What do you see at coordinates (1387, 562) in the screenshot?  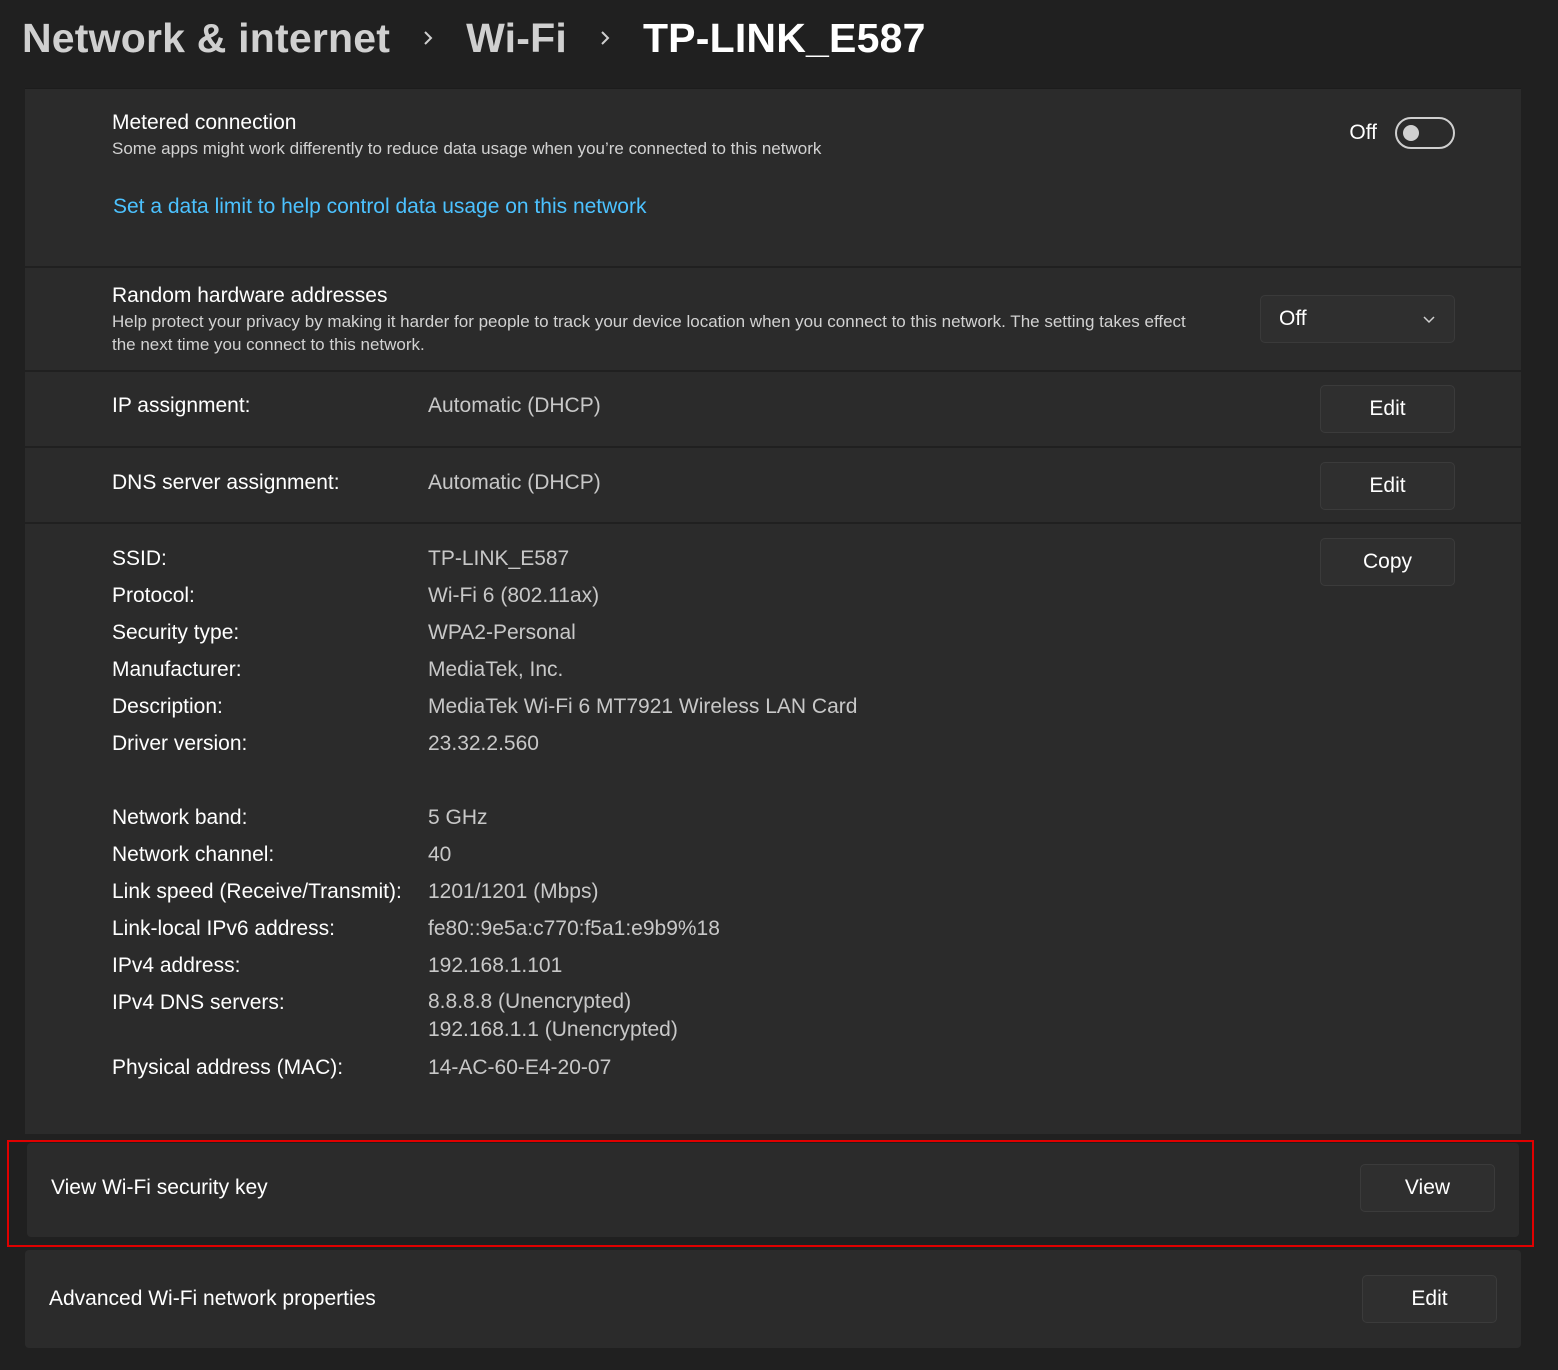 I see `copy-button: Copy` at bounding box center [1387, 562].